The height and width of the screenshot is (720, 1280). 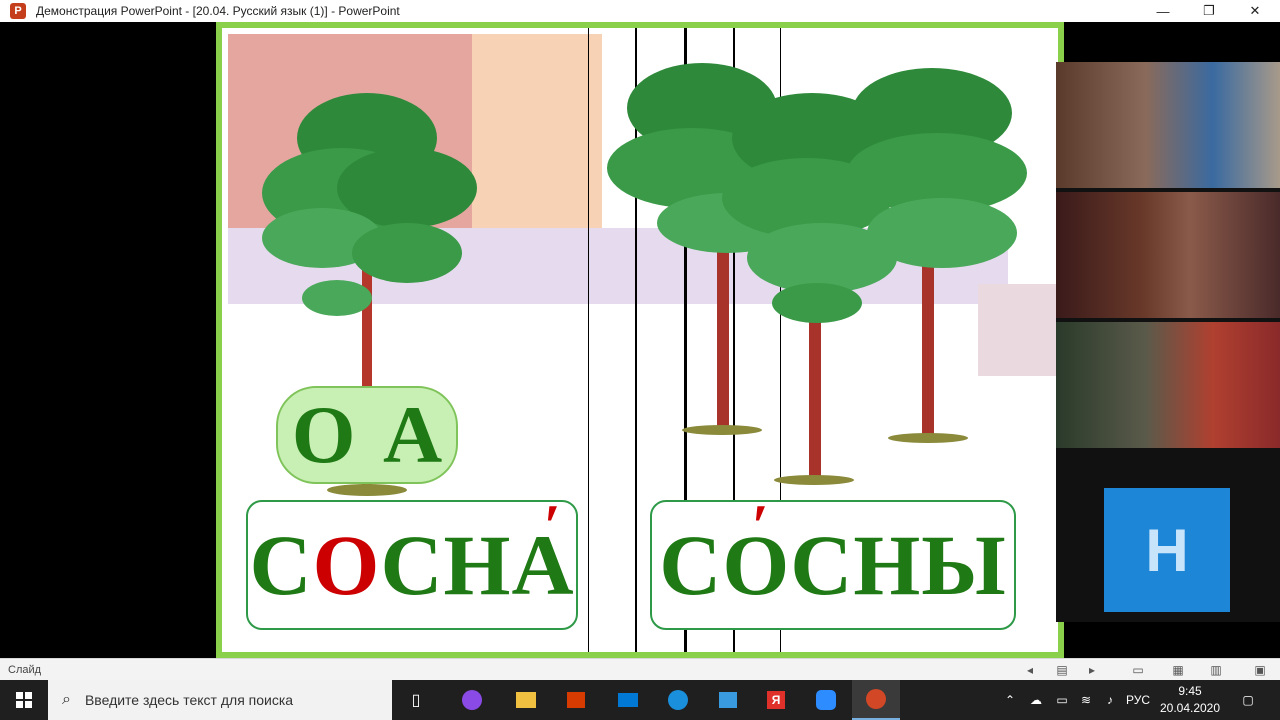 What do you see at coordinates (776, 700) in the screenshot?
I see `yandex-icon: Я` at bounding box center [776, 700].